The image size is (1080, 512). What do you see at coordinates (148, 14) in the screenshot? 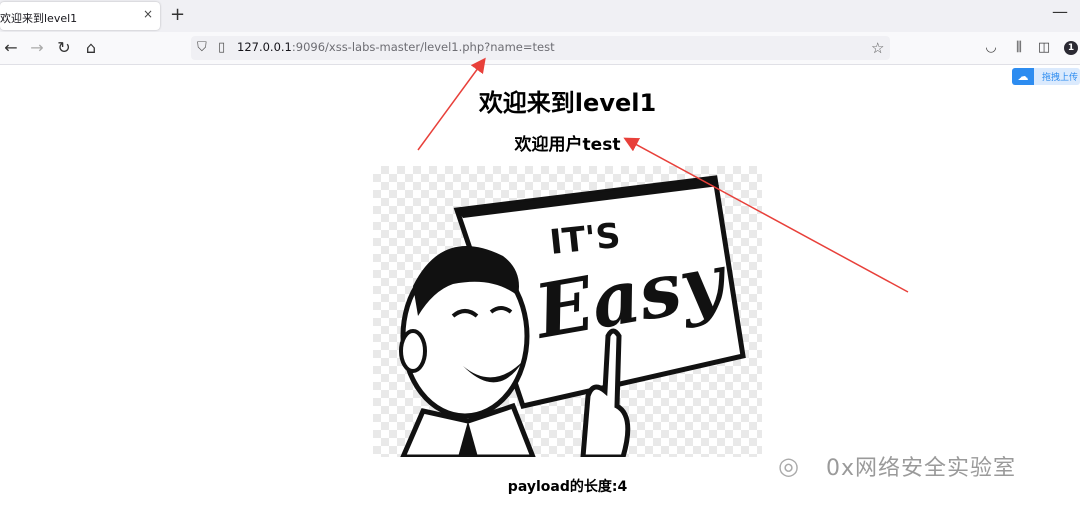
I see `close-tab-icon: ×` at bounding box center [148, 14].